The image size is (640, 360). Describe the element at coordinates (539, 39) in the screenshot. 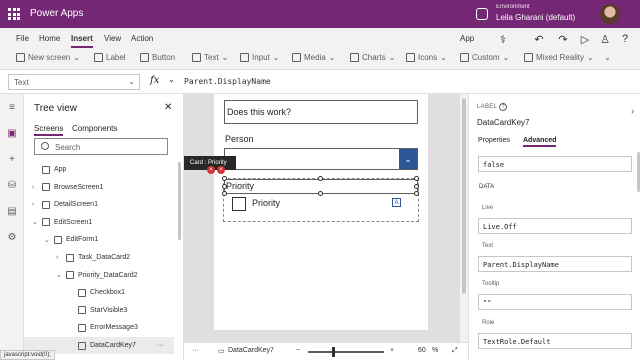

I see `undo-icon: ↶` at that location.